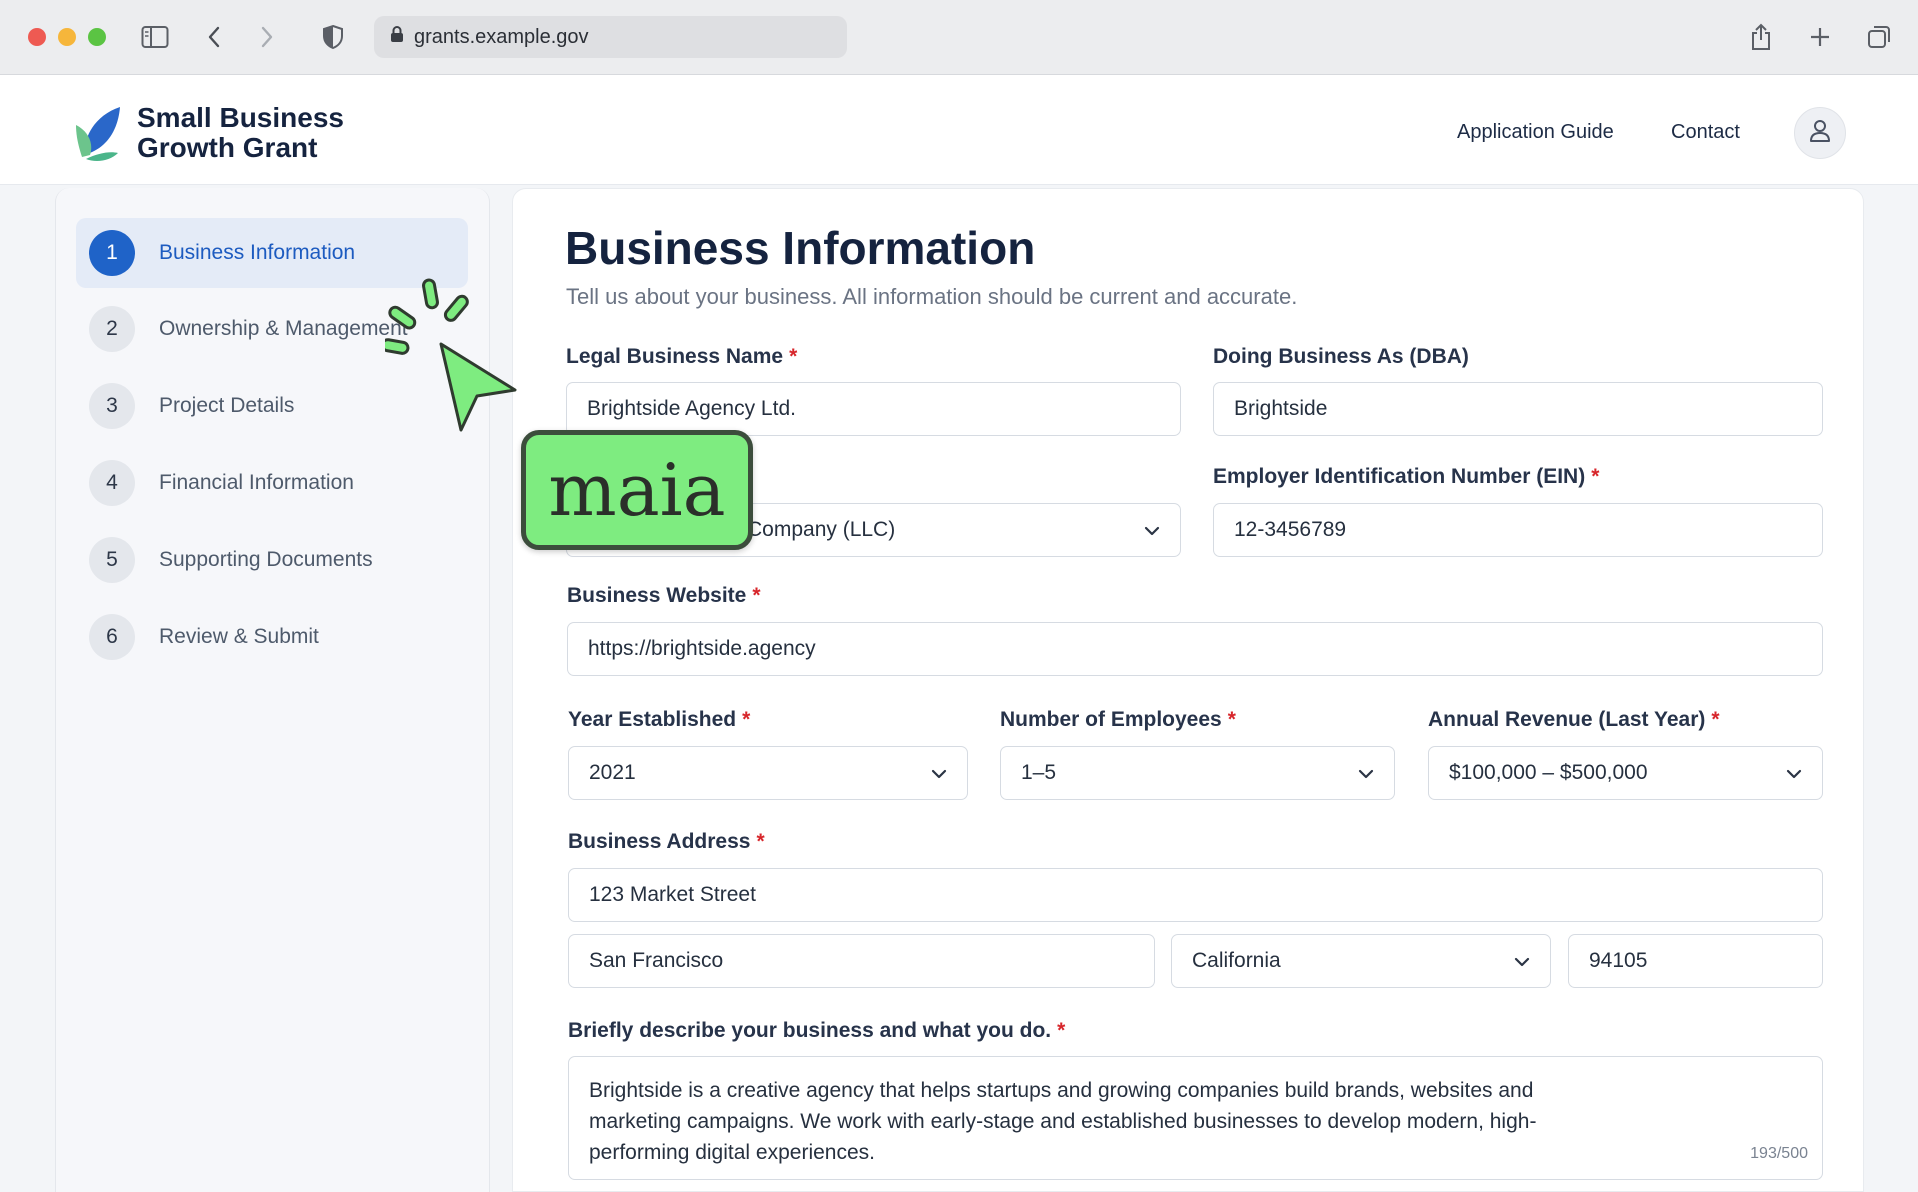  I want to click on step-number: 1, so click(112, 253).